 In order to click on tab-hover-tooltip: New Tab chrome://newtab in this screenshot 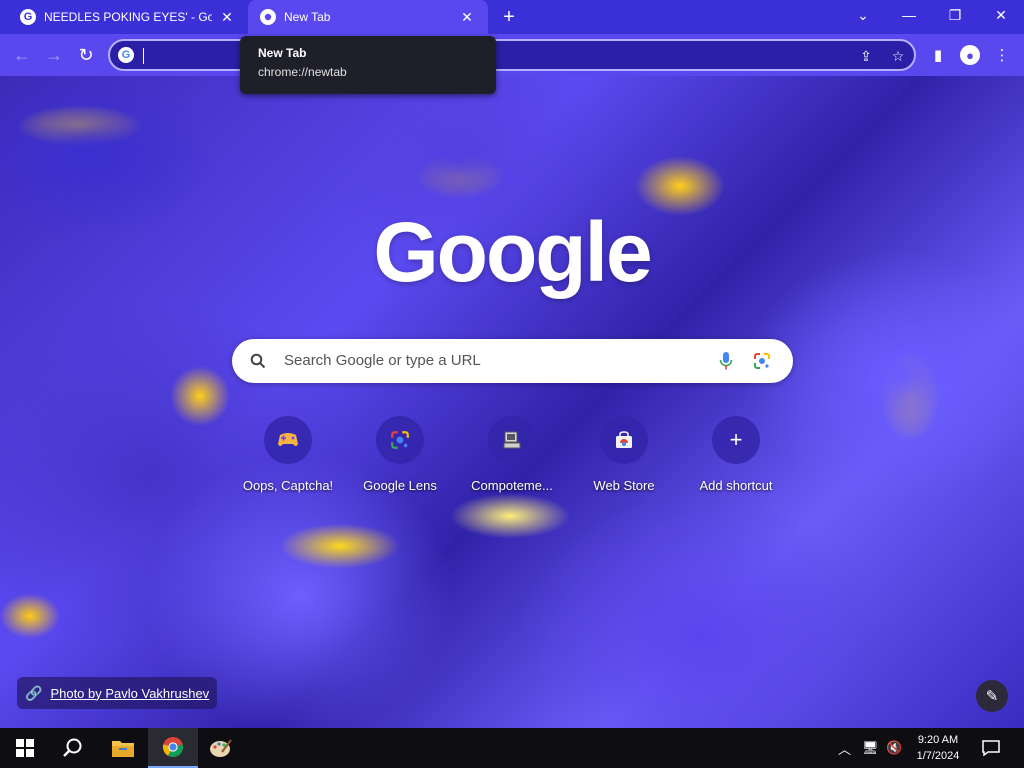, I will do `click(368, 65)`.